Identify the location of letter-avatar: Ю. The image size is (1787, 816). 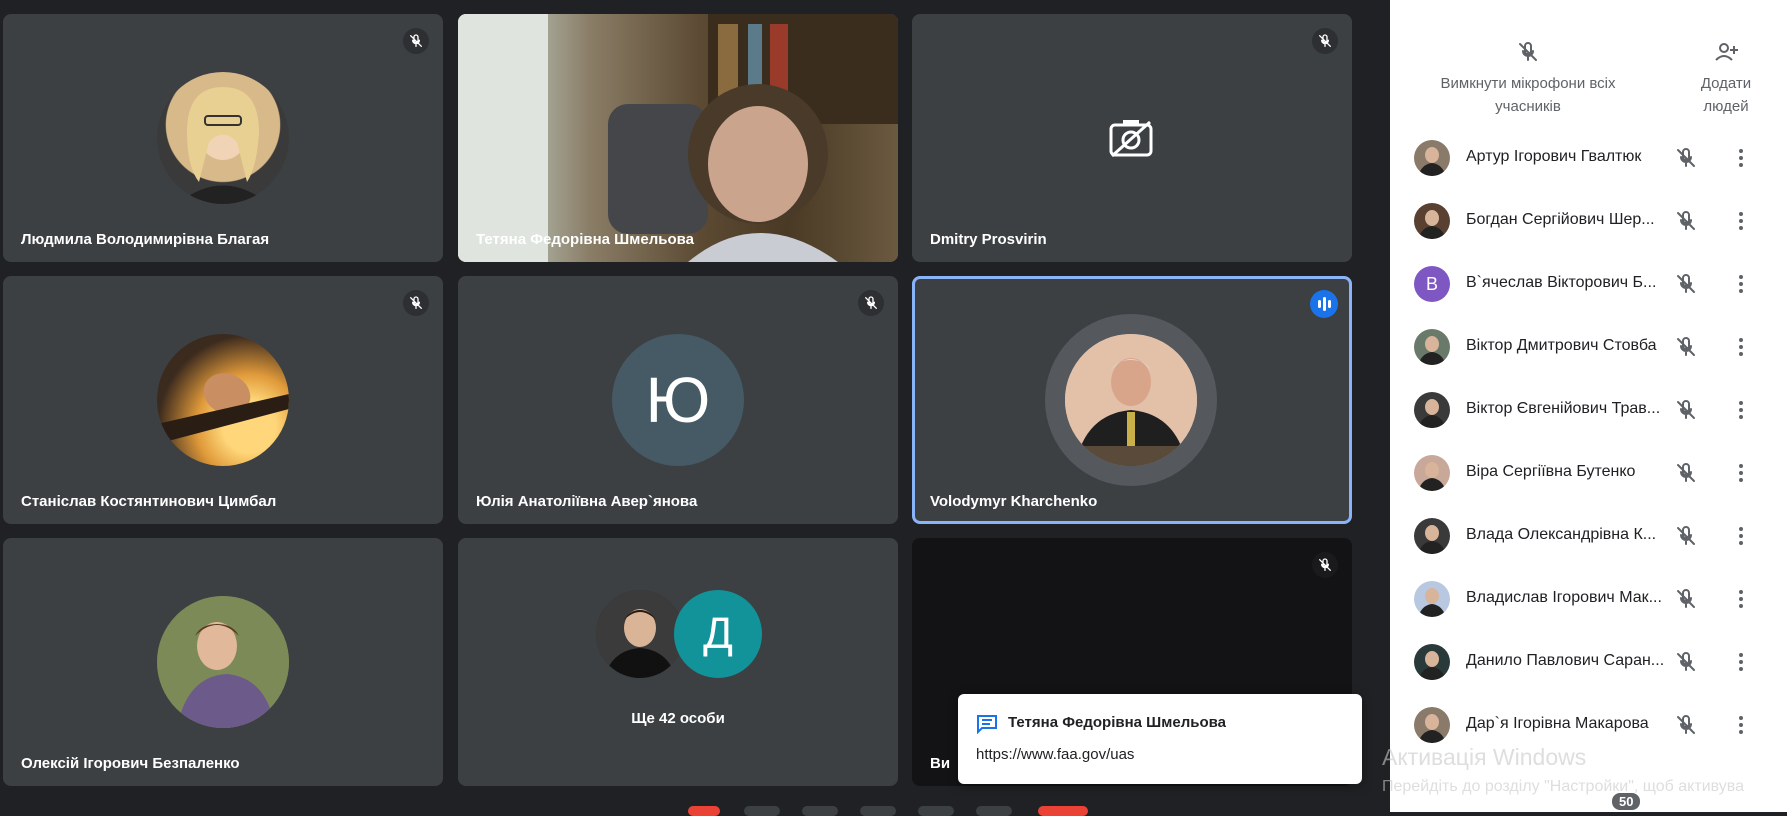
(678, 400).